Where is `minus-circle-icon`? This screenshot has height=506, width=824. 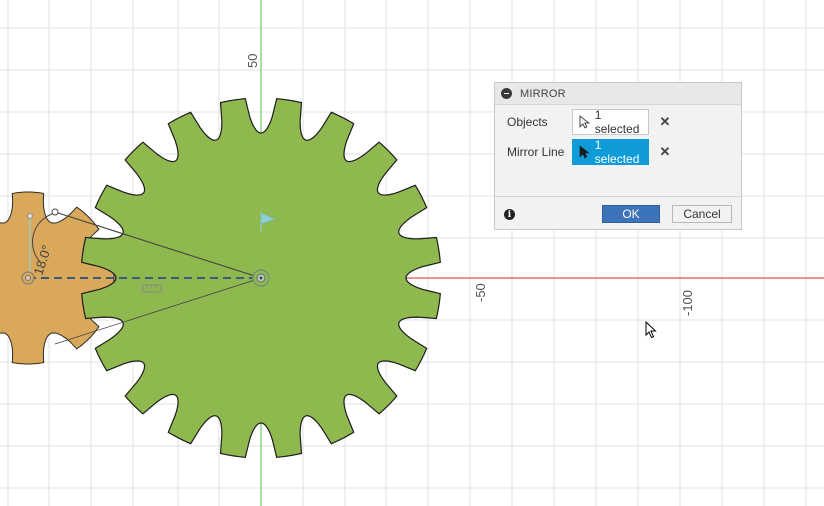
minus-circle-icon is located at coordinates (506, 93).